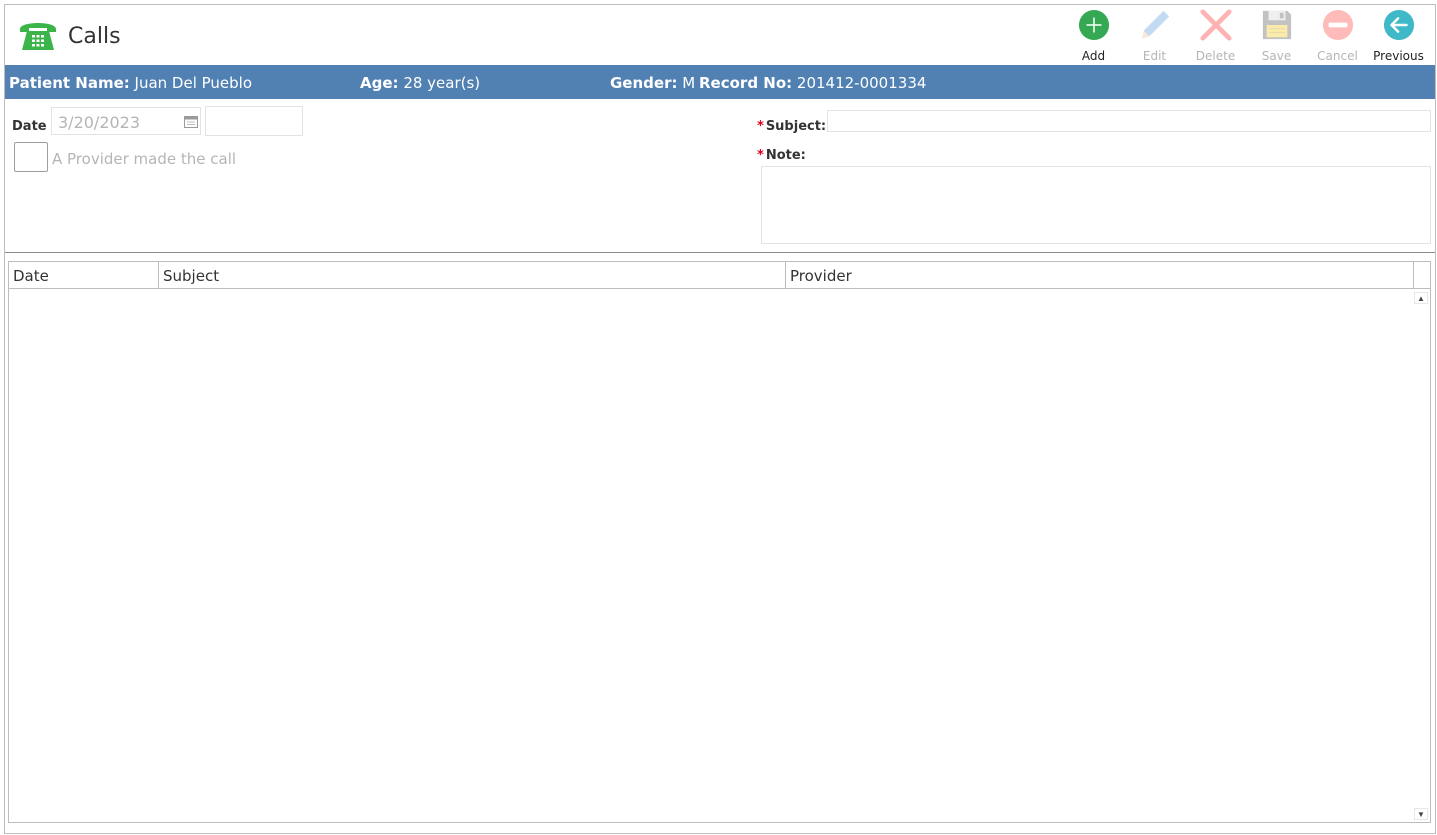 Image resolution: width=1437 pixels, height=835 pixels. What do you see at coordinates (1421, 298) in the screenshot?
I see `scroll-up-arrow: ▲` at bounding box center [1421, 298].